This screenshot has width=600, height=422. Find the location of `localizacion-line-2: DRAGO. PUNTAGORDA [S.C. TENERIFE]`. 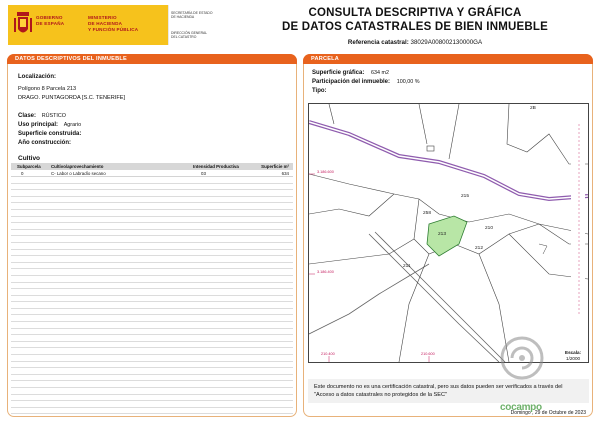

localizacion-line-2: DRAGO. PUNTAGORDA [S.C. TENERIFE] is located at coordinates (72, 98).